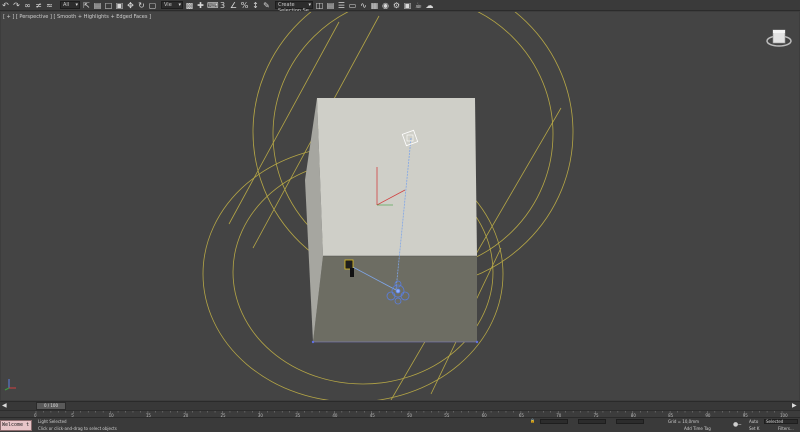  Describe the element at coordinates (38, 5) in the screenshot. I see `unlink-icon: ≠` at that location.